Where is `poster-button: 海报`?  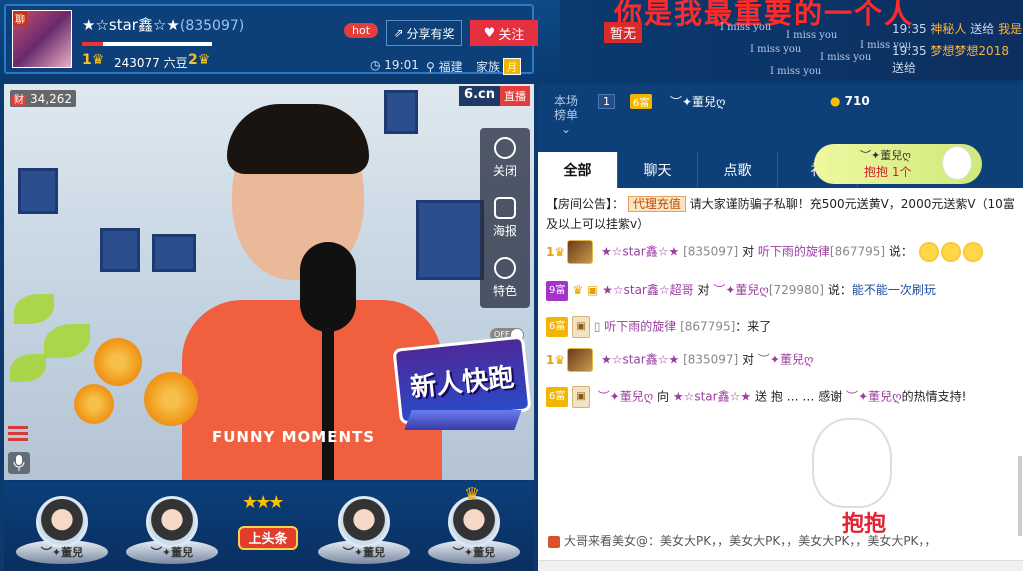
poster-button: 海报 is located at coordinates (505, 218).